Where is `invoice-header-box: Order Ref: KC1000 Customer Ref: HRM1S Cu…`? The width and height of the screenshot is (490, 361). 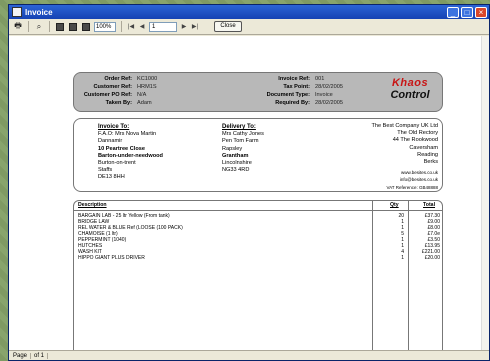
invoice-header-box: Order Ref: KC1000 Customer Ref: HRM1S Cu… is located at coordinates (258, 92).